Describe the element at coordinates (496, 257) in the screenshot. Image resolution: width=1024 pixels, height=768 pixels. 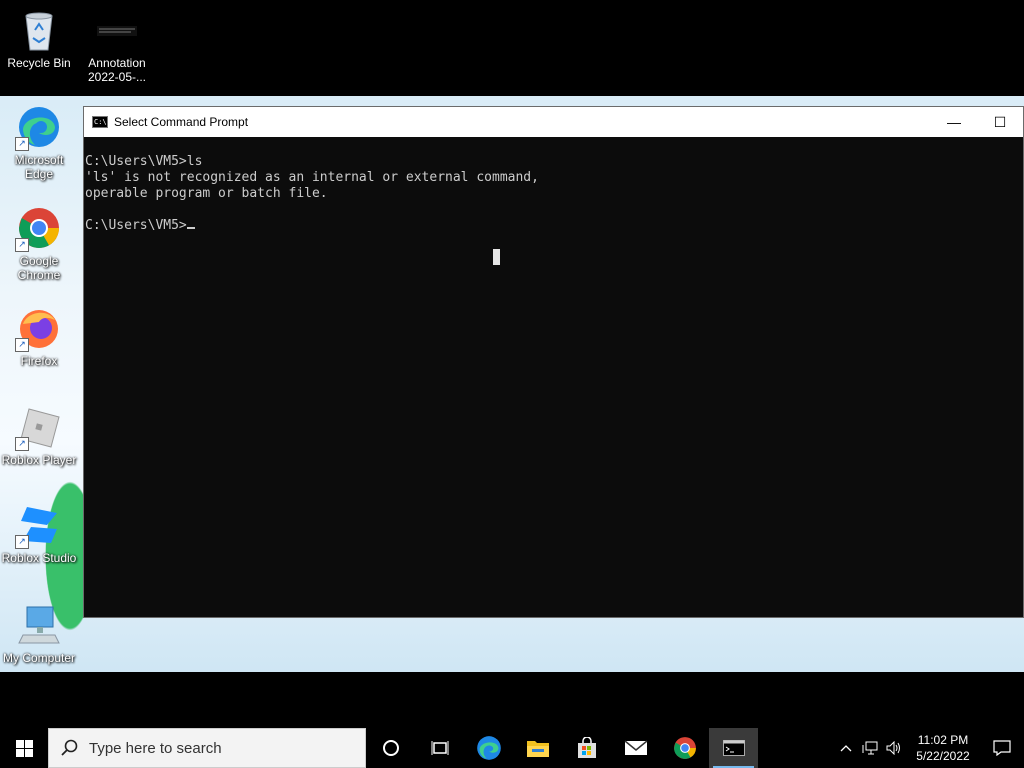
I see `mouse-cursor-icon` at that location.